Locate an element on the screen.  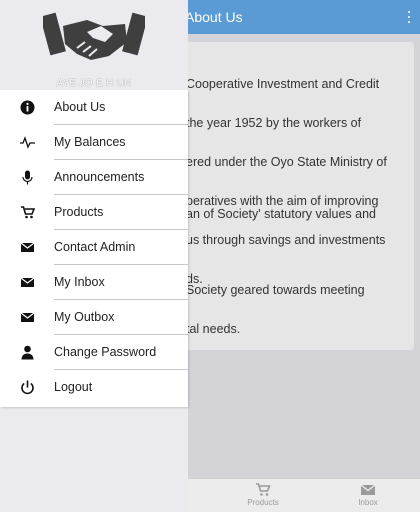
menu-item-announcements: Announcements is located at coordinates (94, 177).